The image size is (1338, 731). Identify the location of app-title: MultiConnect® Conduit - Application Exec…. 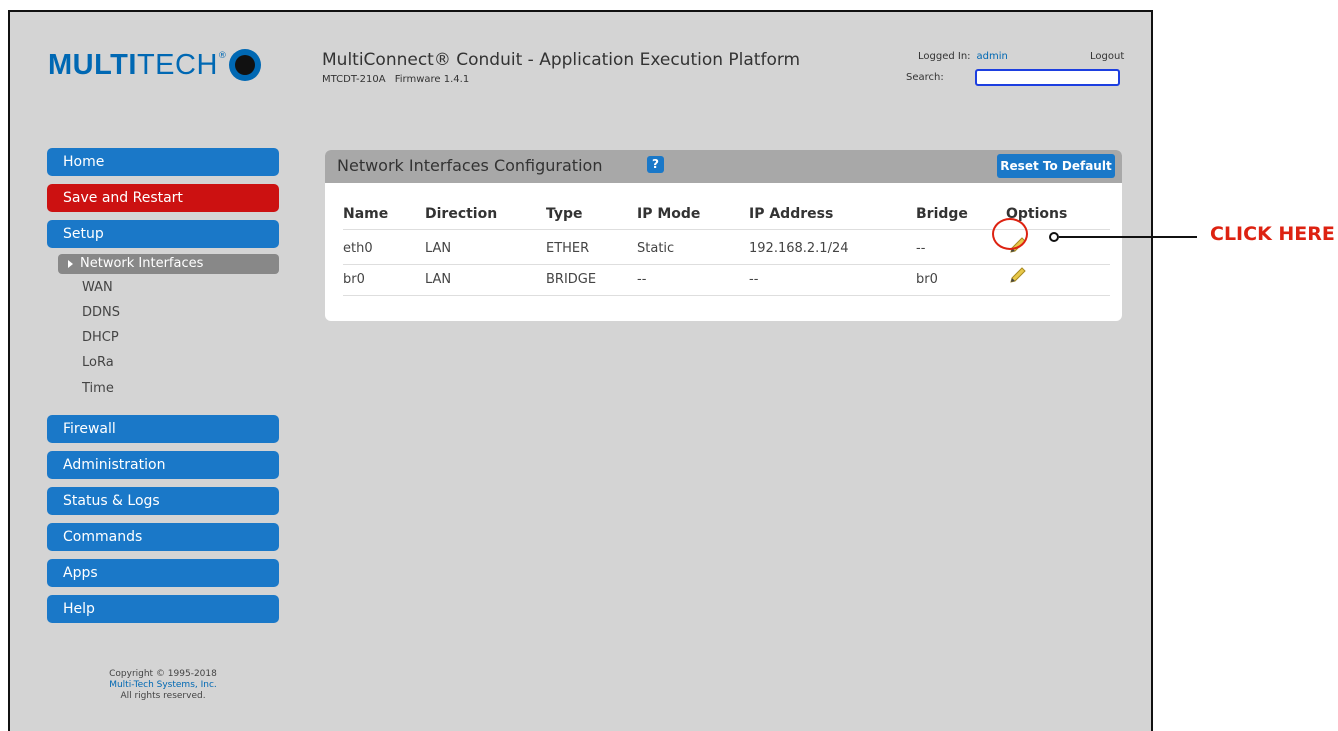
(561, 60).